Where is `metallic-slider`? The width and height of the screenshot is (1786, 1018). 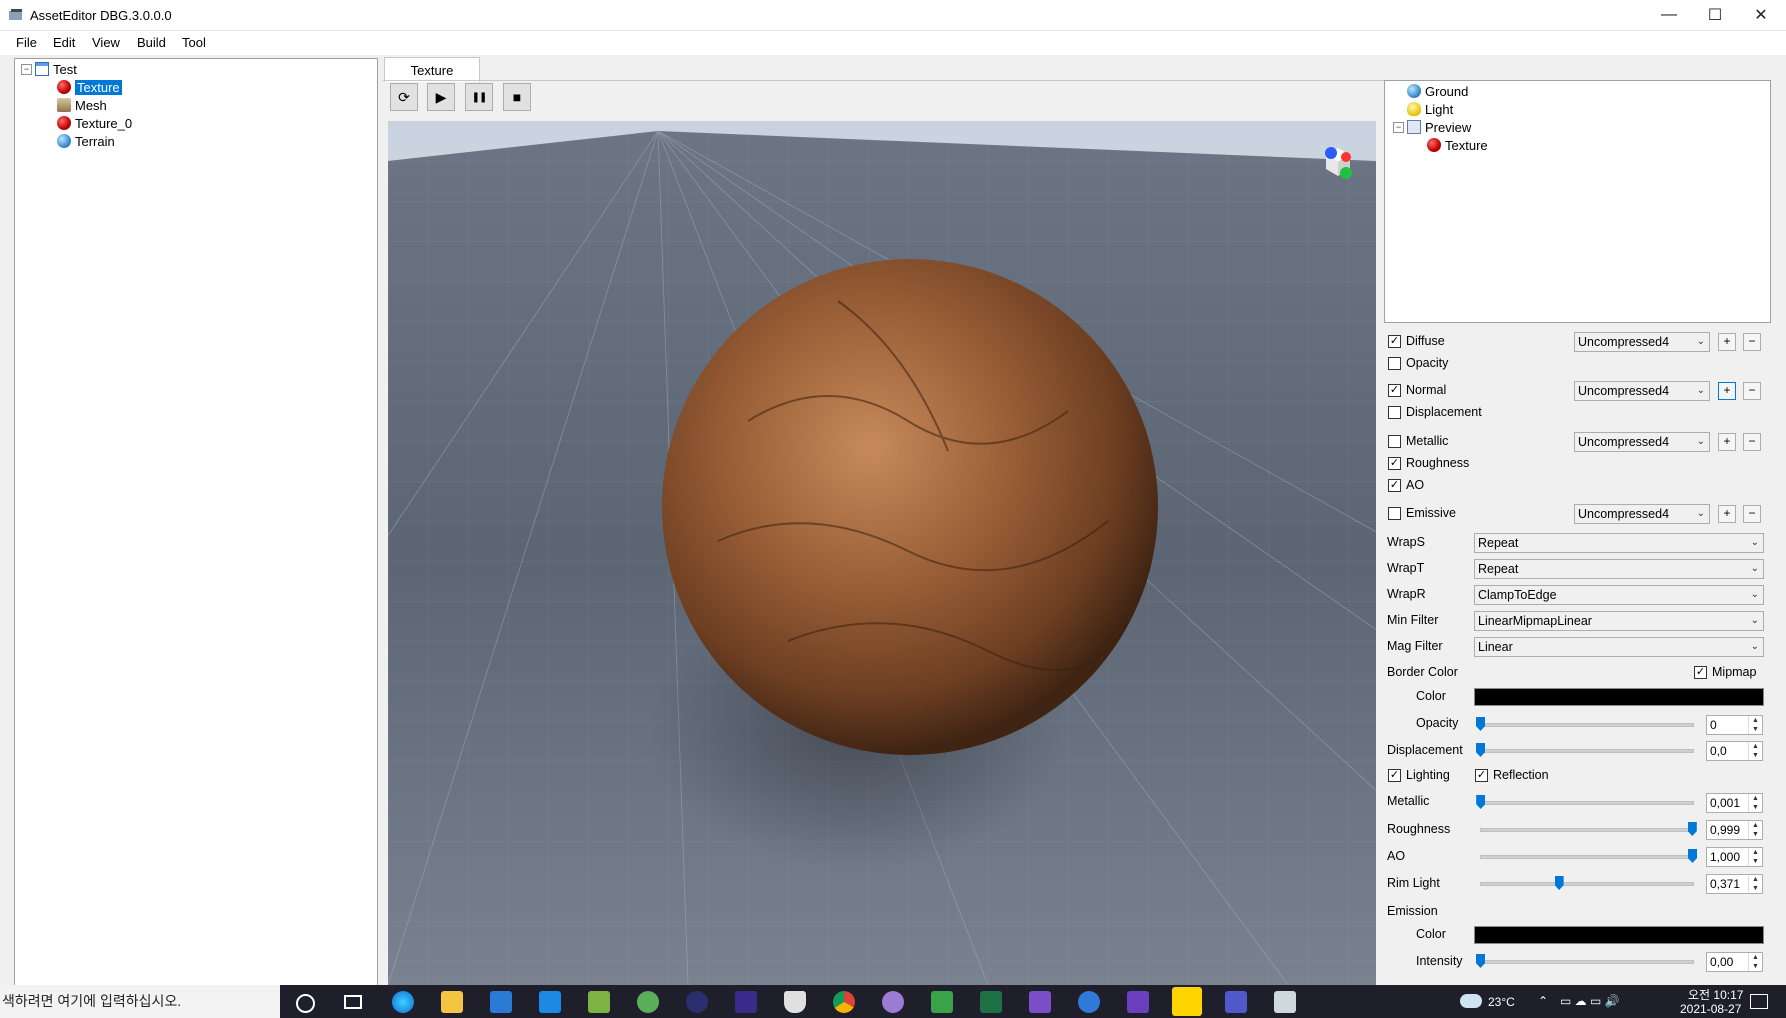 metallic-slider is located at coordinates (1587, 803).